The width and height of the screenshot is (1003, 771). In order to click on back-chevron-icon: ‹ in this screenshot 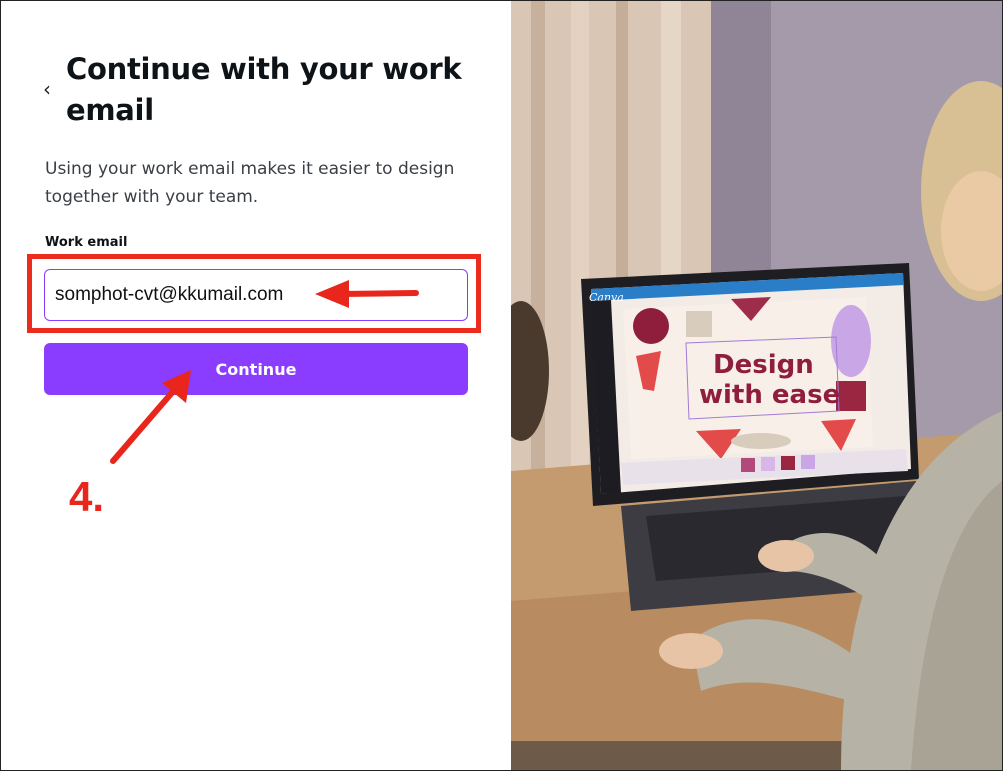, I will do `click(47, 89)`.